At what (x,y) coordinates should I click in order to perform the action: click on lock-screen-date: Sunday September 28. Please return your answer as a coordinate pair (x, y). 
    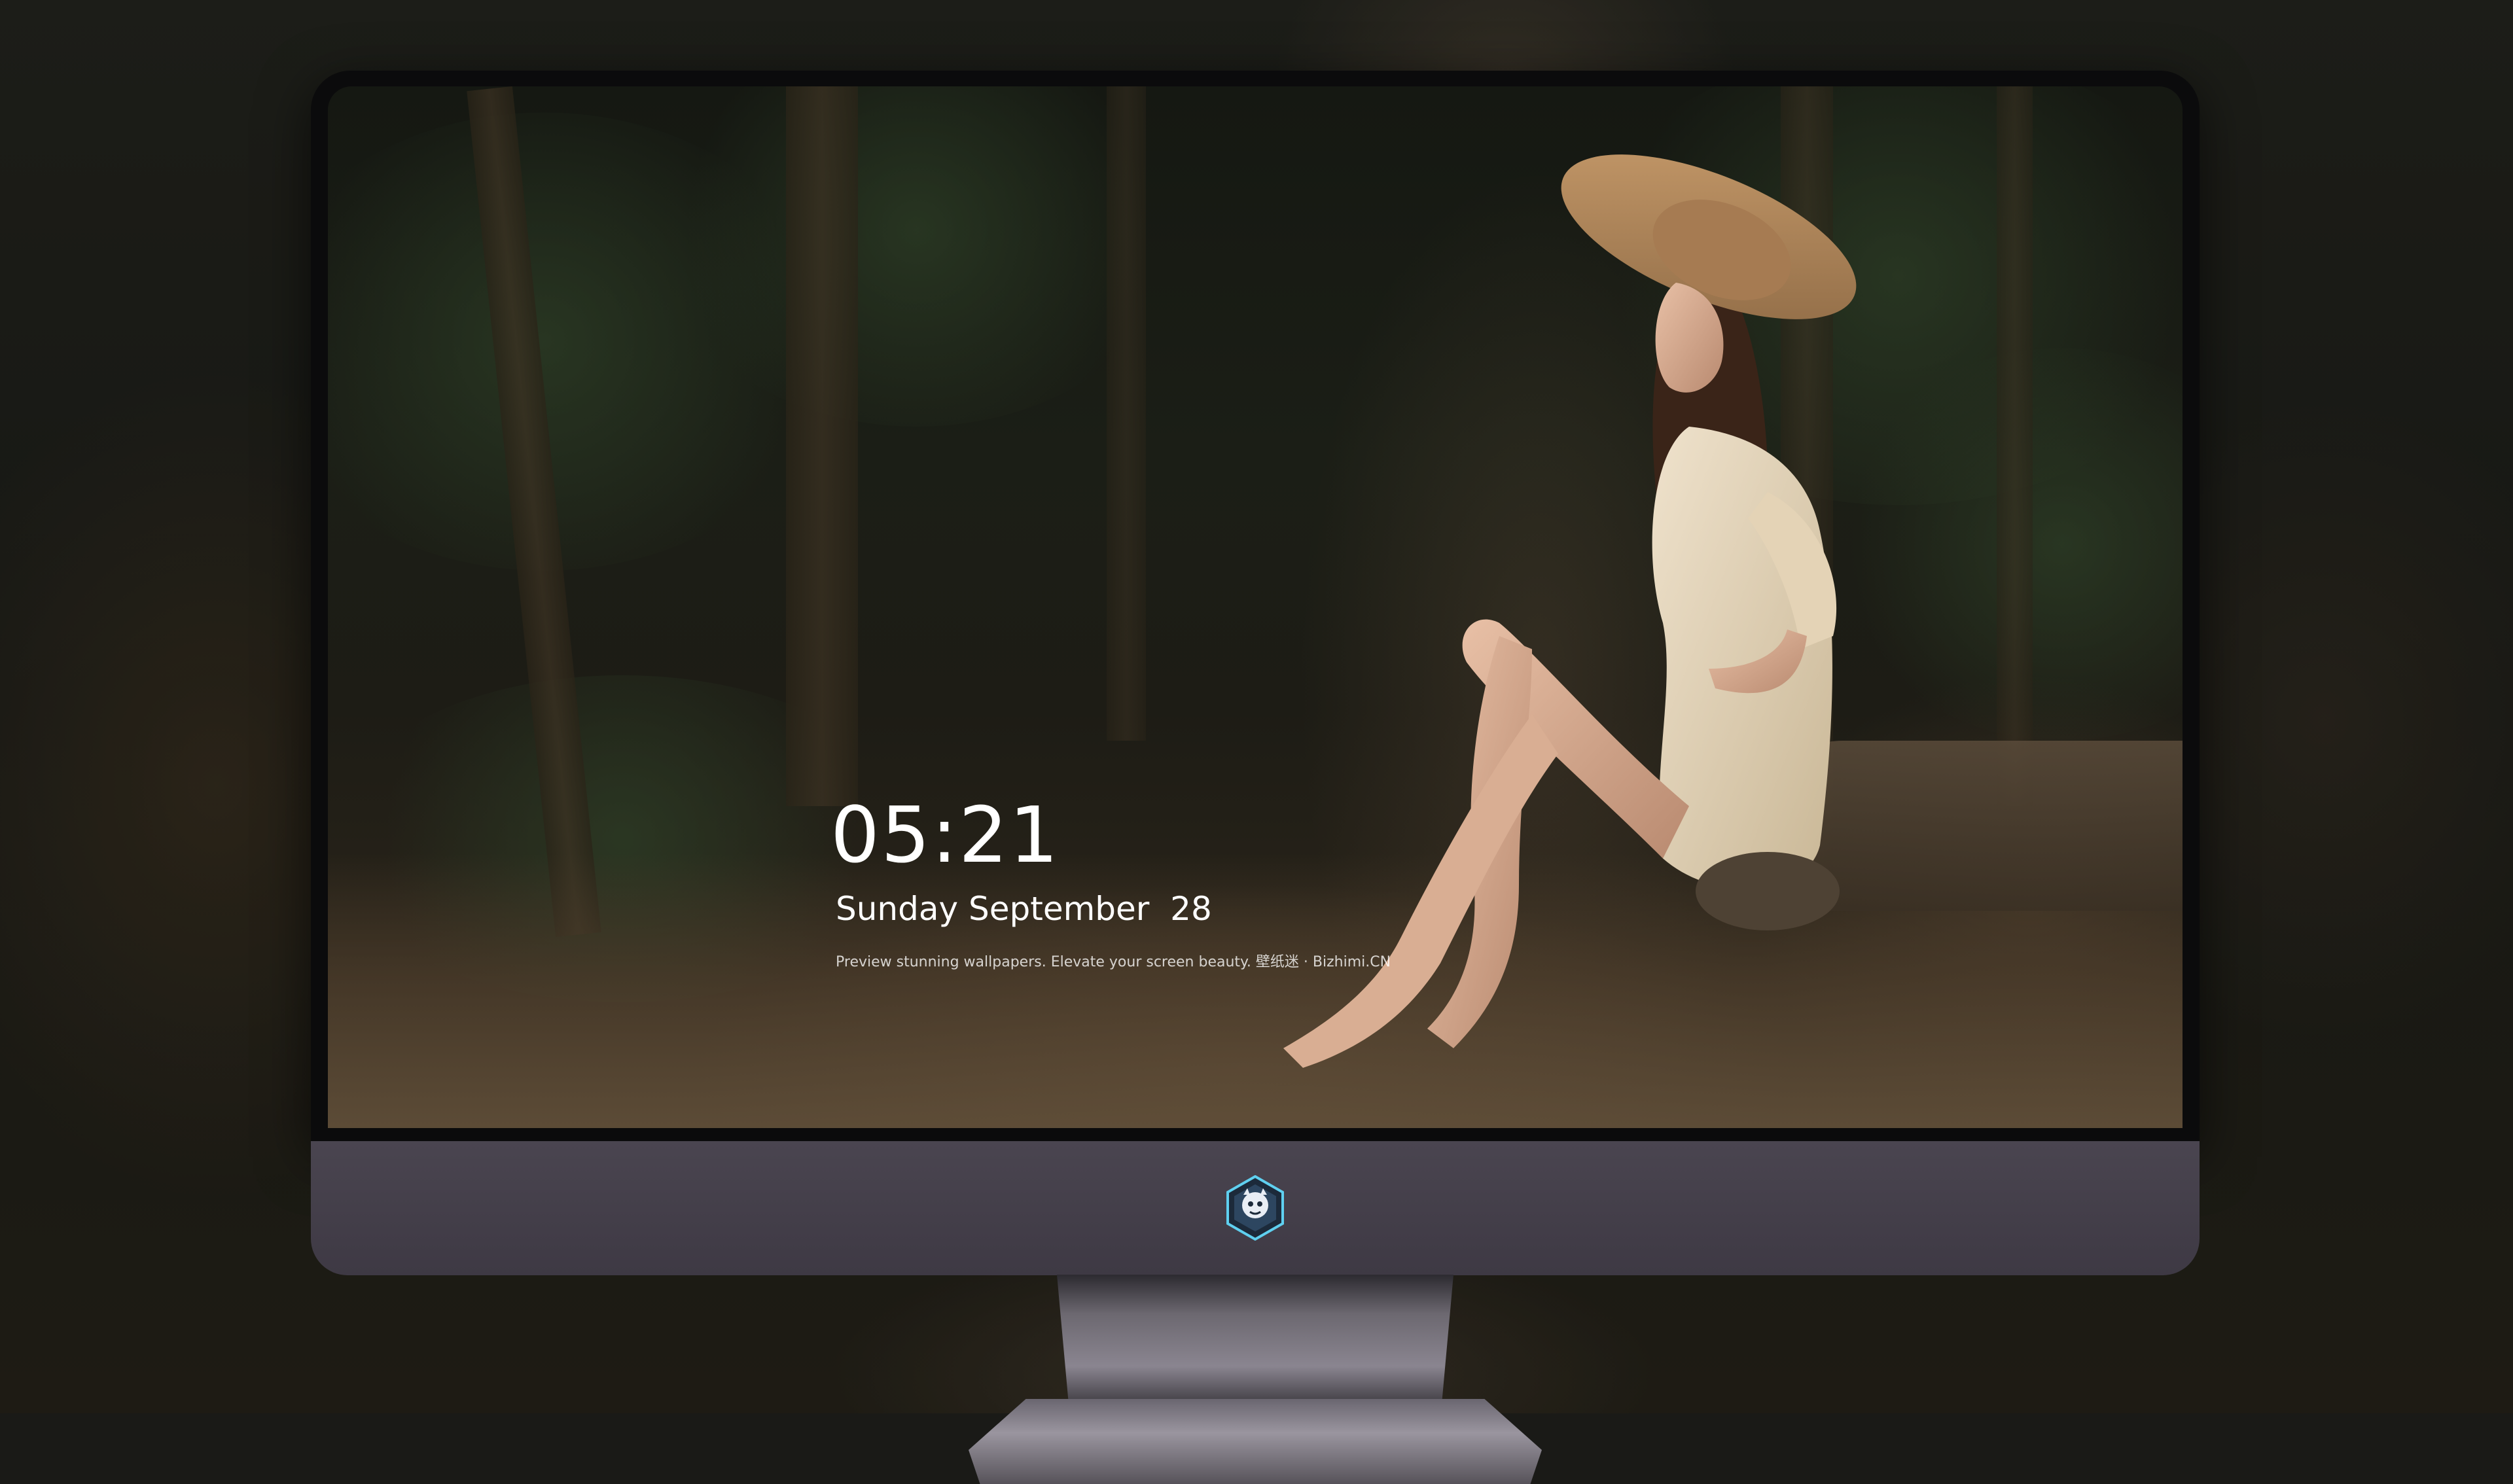
    Looking at the image, I should click on (1024, 909).